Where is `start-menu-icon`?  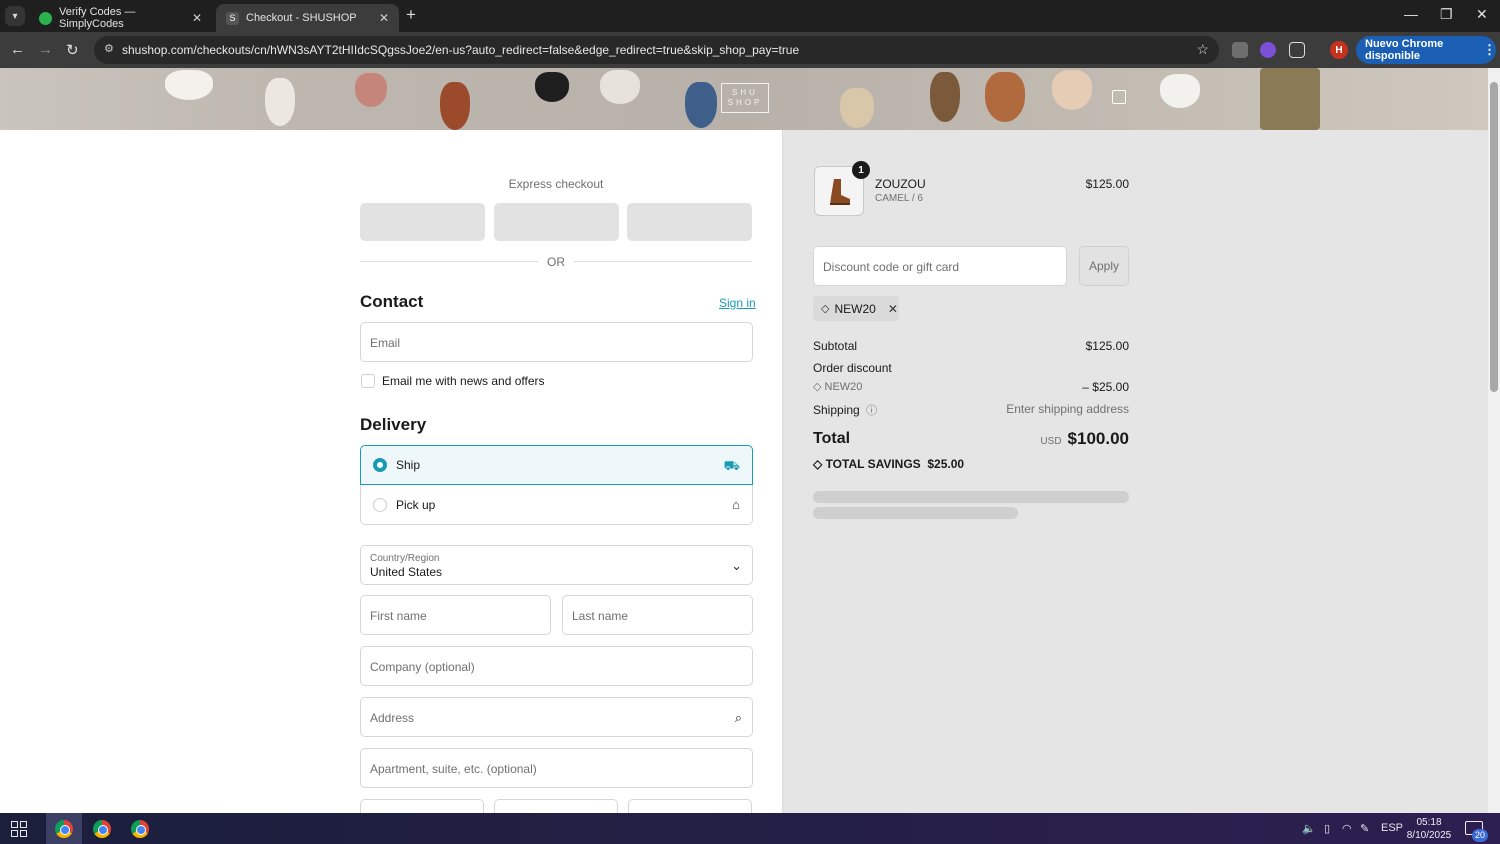
start-menu-icon is located at coordinates (19, 829).